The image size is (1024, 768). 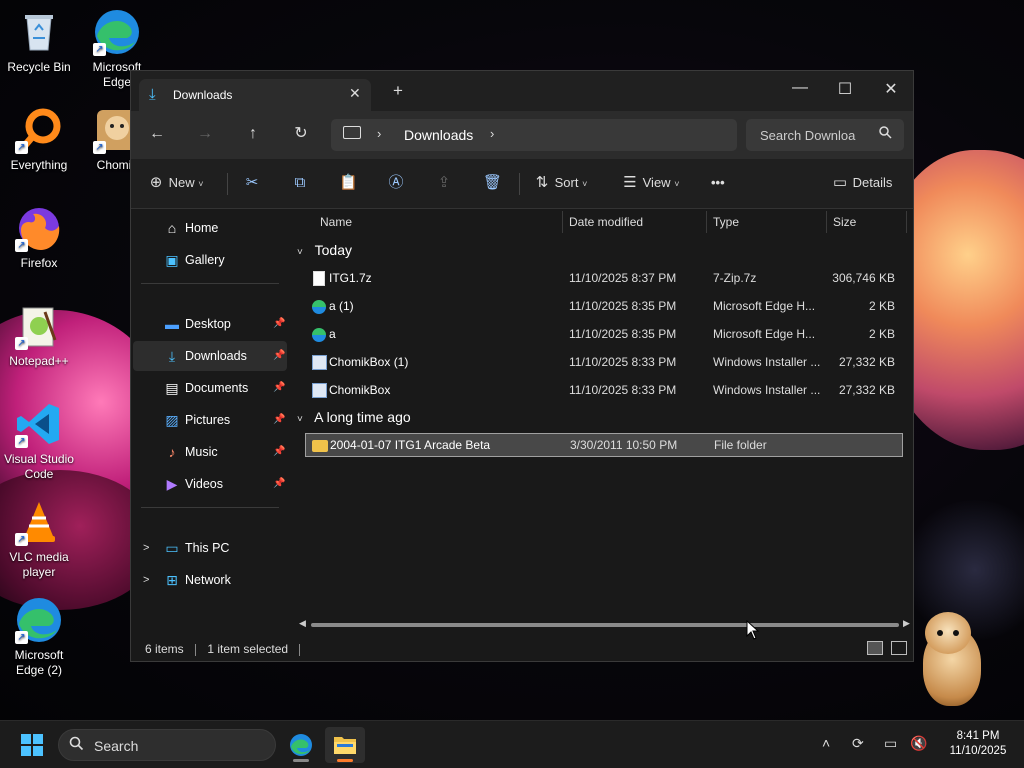 I want to click on scrollbar-thumb, so click(x=605, y=625).